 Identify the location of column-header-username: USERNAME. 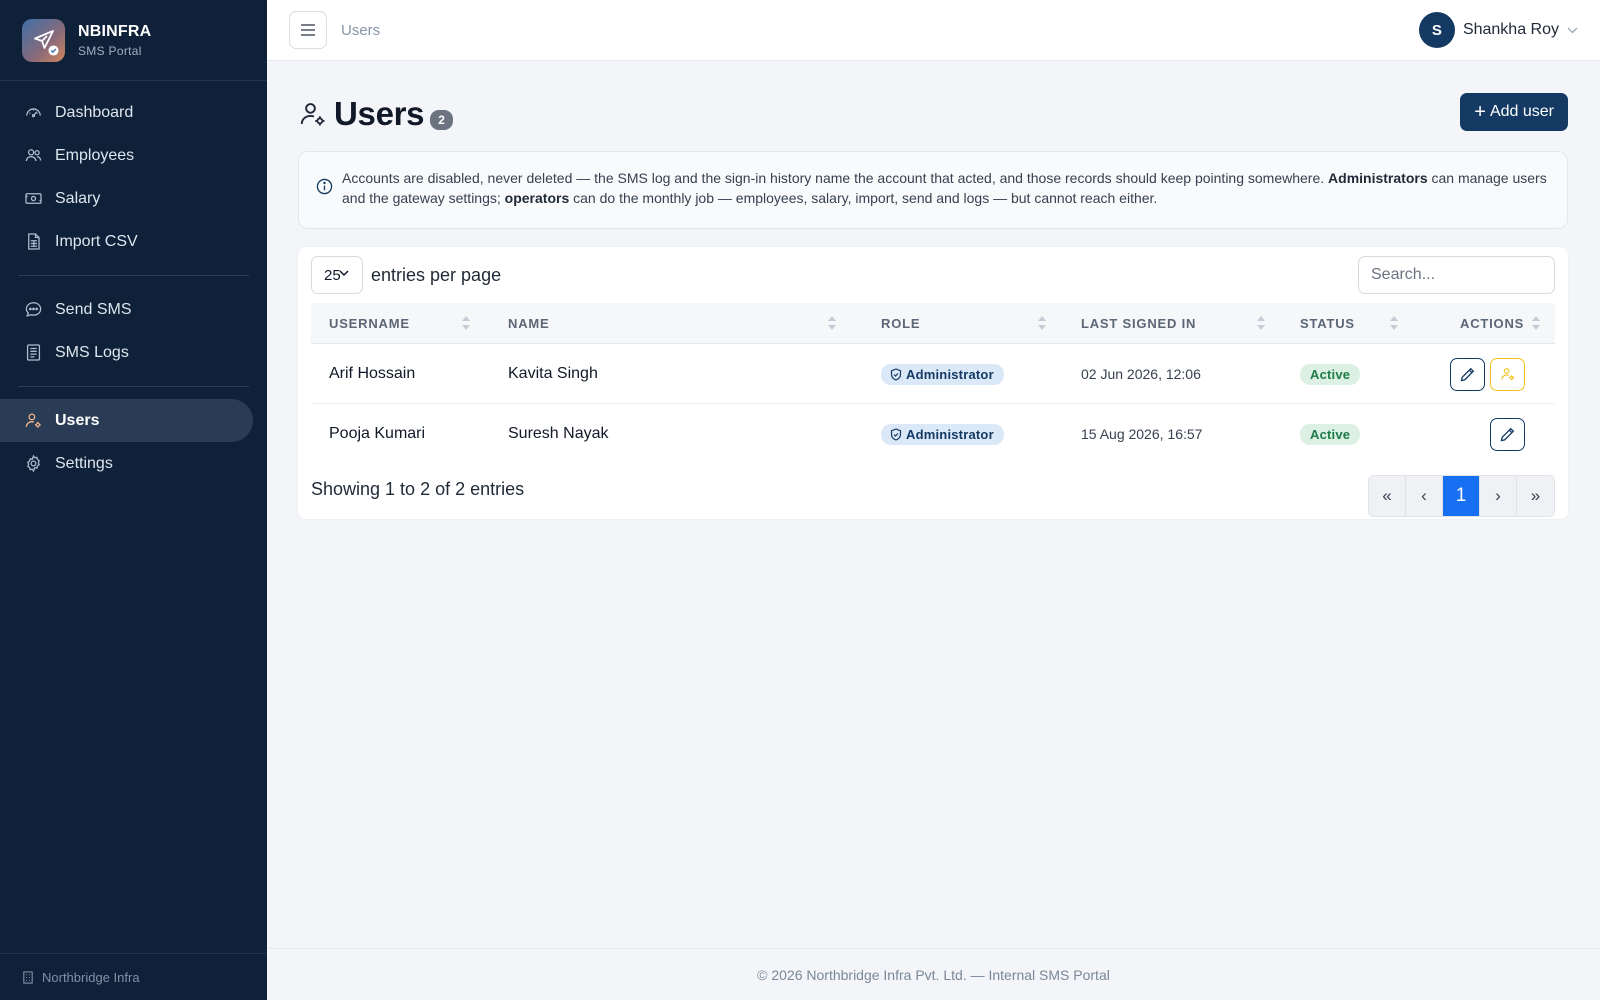
(409, 323).